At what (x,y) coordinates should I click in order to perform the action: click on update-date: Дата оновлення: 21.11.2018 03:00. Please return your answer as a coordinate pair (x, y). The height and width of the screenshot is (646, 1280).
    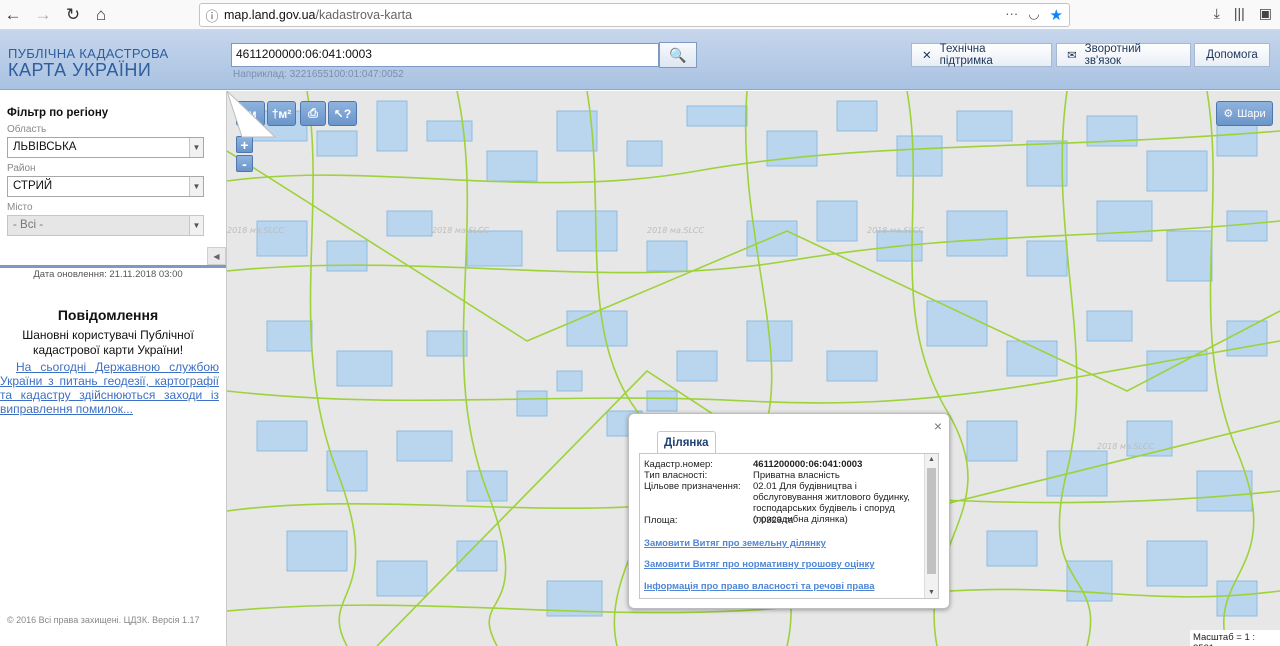
    Looking at the image, I should click on (108, 274).